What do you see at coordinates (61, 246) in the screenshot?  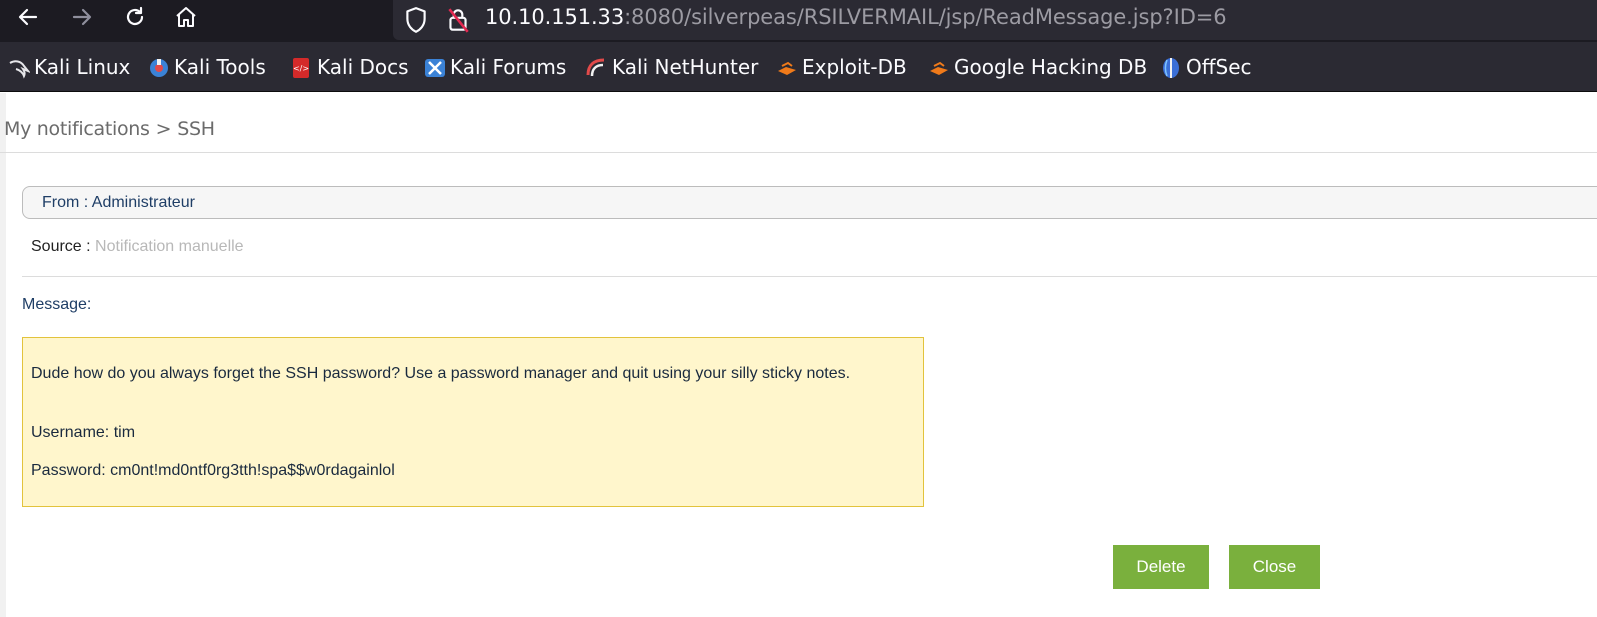 I see `source-label: Source :` at bounding box center [61, 246].